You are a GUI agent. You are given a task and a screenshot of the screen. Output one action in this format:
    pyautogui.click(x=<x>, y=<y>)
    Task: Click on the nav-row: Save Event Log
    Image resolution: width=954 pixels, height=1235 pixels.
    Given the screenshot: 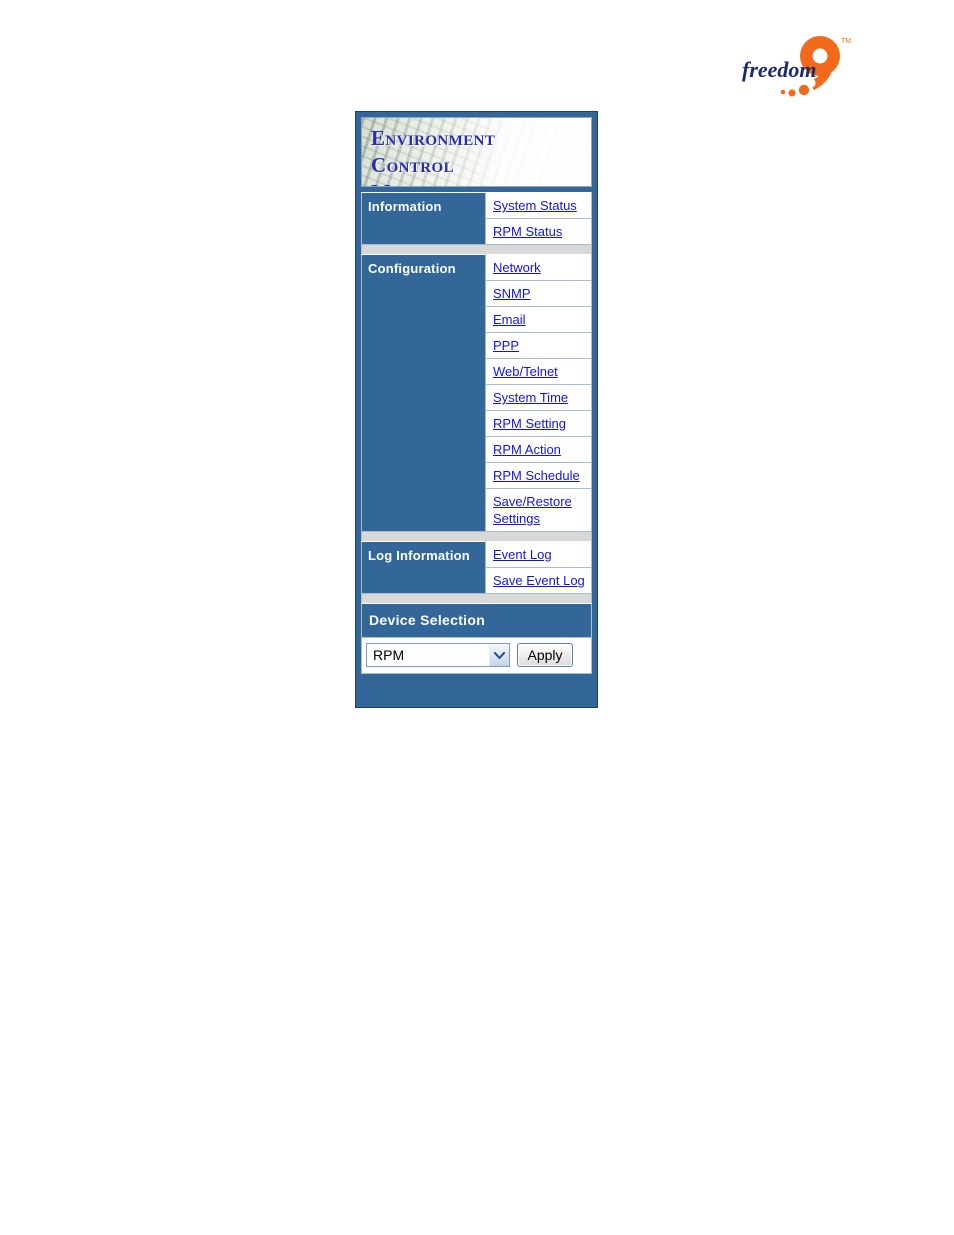 What is the action you would take?
    pyautogui.click(x=538, y=580)
    